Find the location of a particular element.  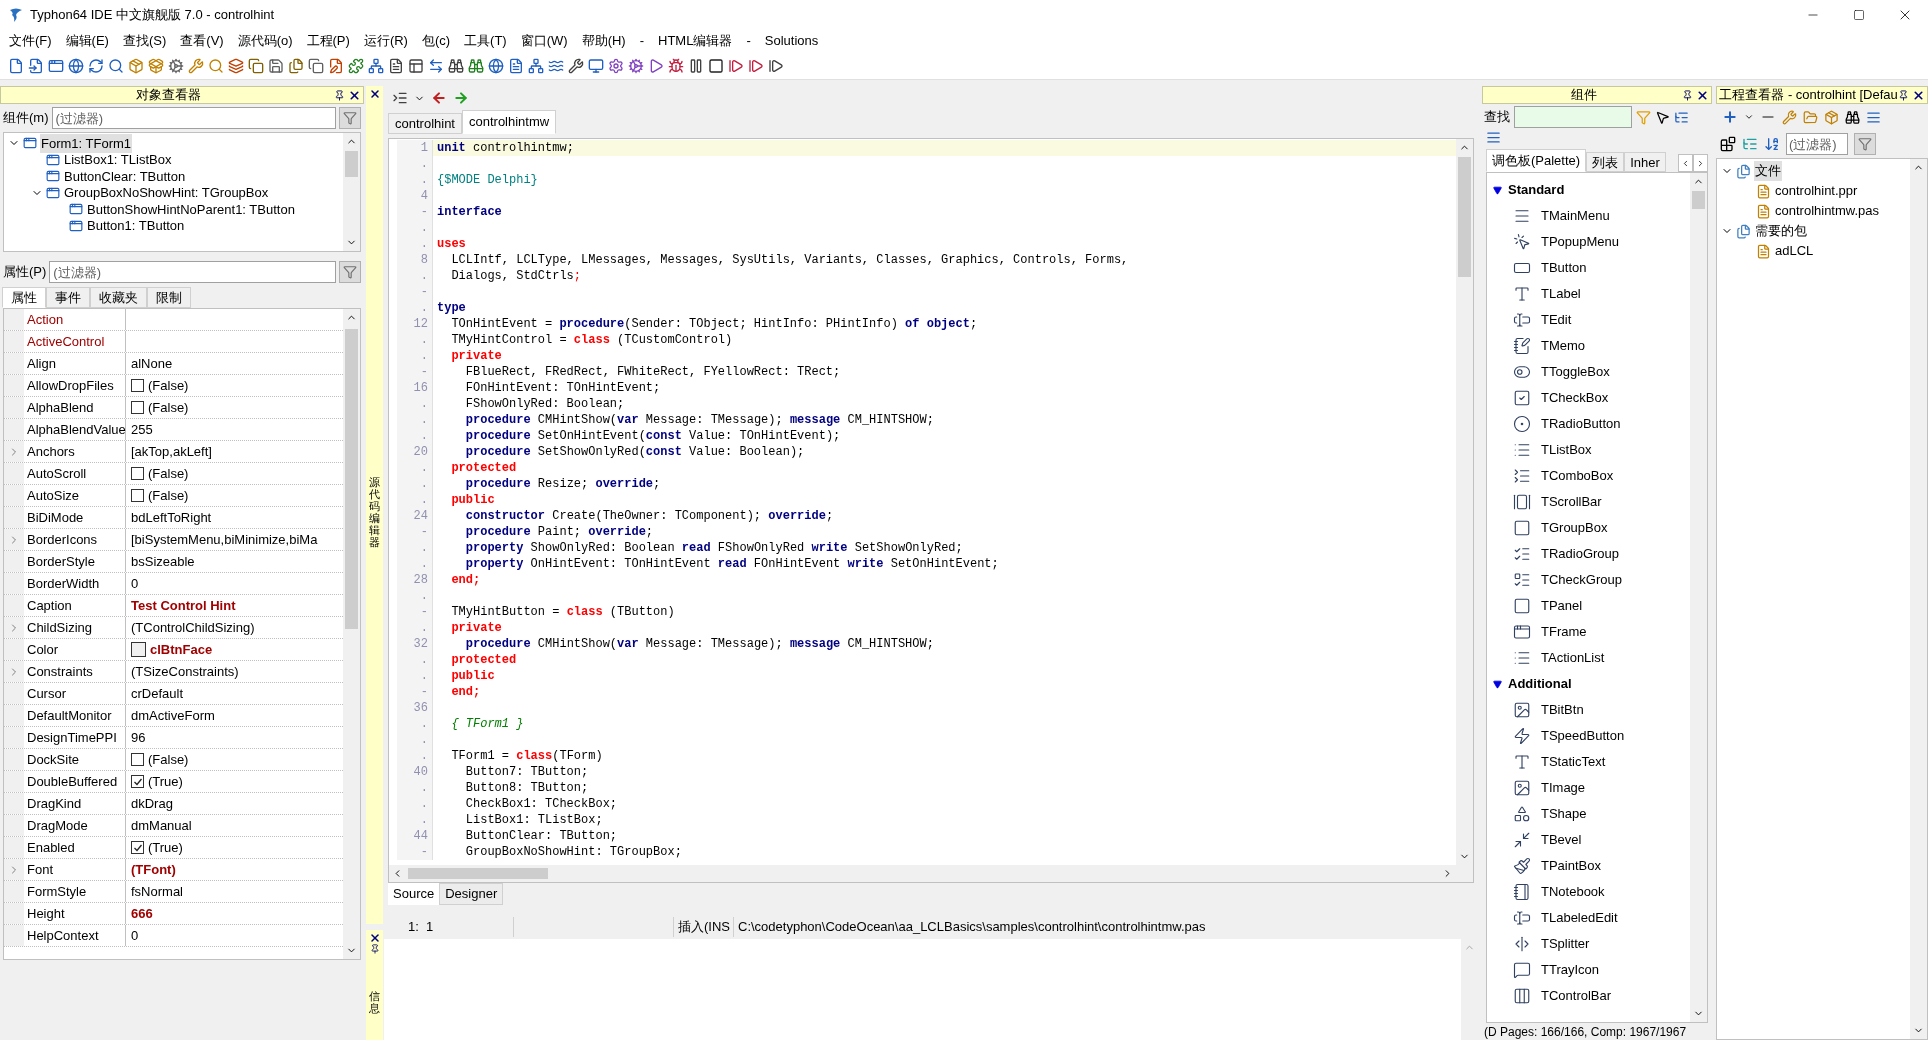

palette-item: TCheckBox is located at coordinates (1575, 398).